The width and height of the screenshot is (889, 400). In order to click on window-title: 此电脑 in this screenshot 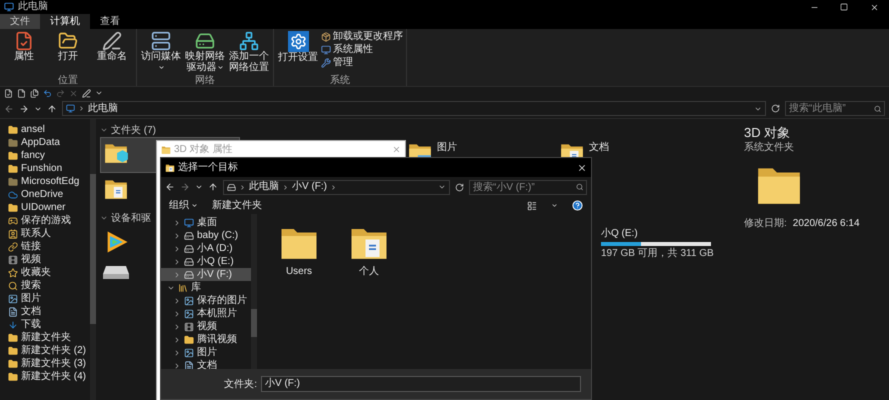, I will do `click(33, 7)`.